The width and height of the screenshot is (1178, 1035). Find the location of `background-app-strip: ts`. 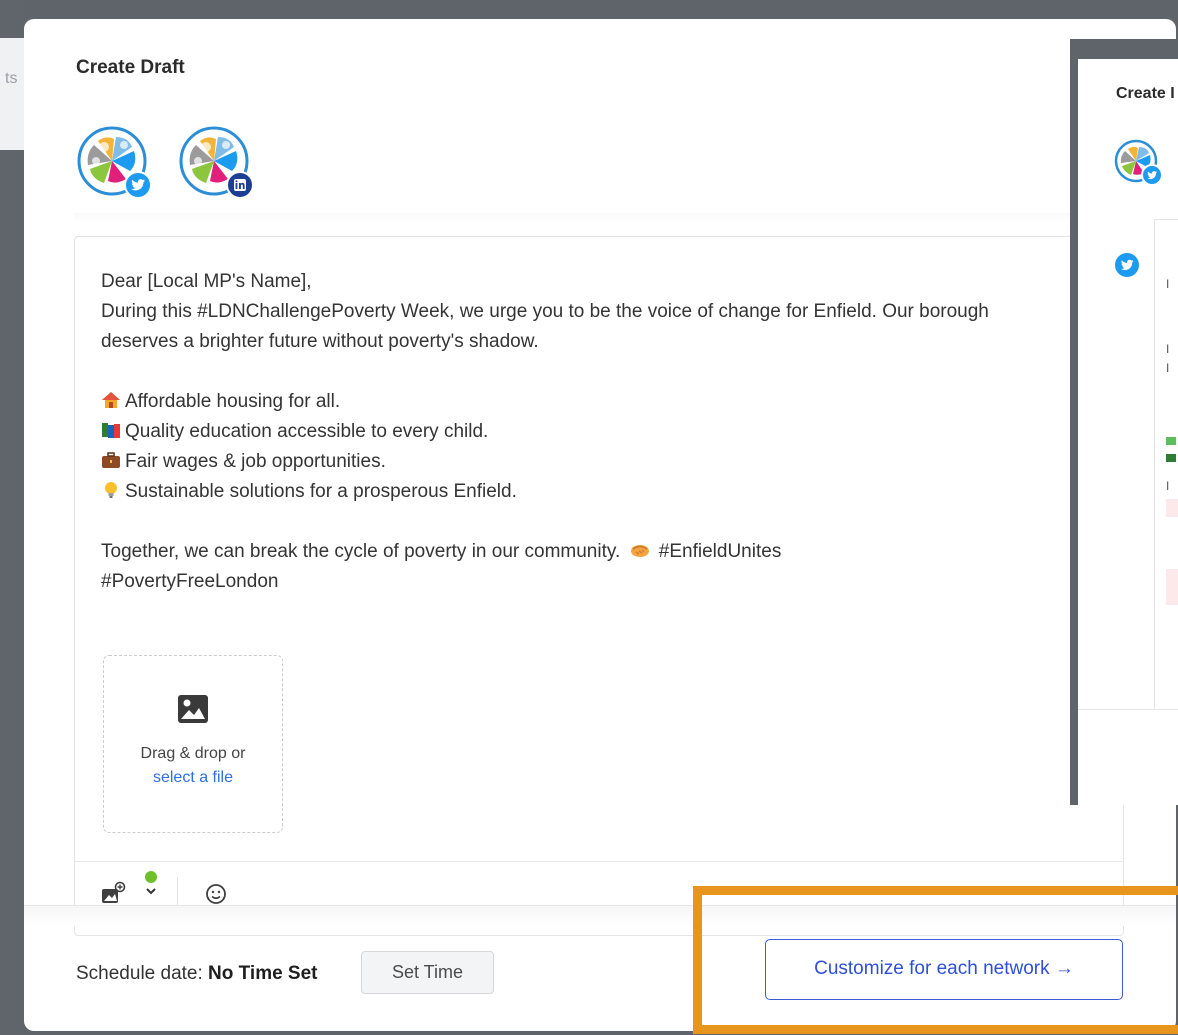

background-app-strip: ts is located at coordinates (12, 517).